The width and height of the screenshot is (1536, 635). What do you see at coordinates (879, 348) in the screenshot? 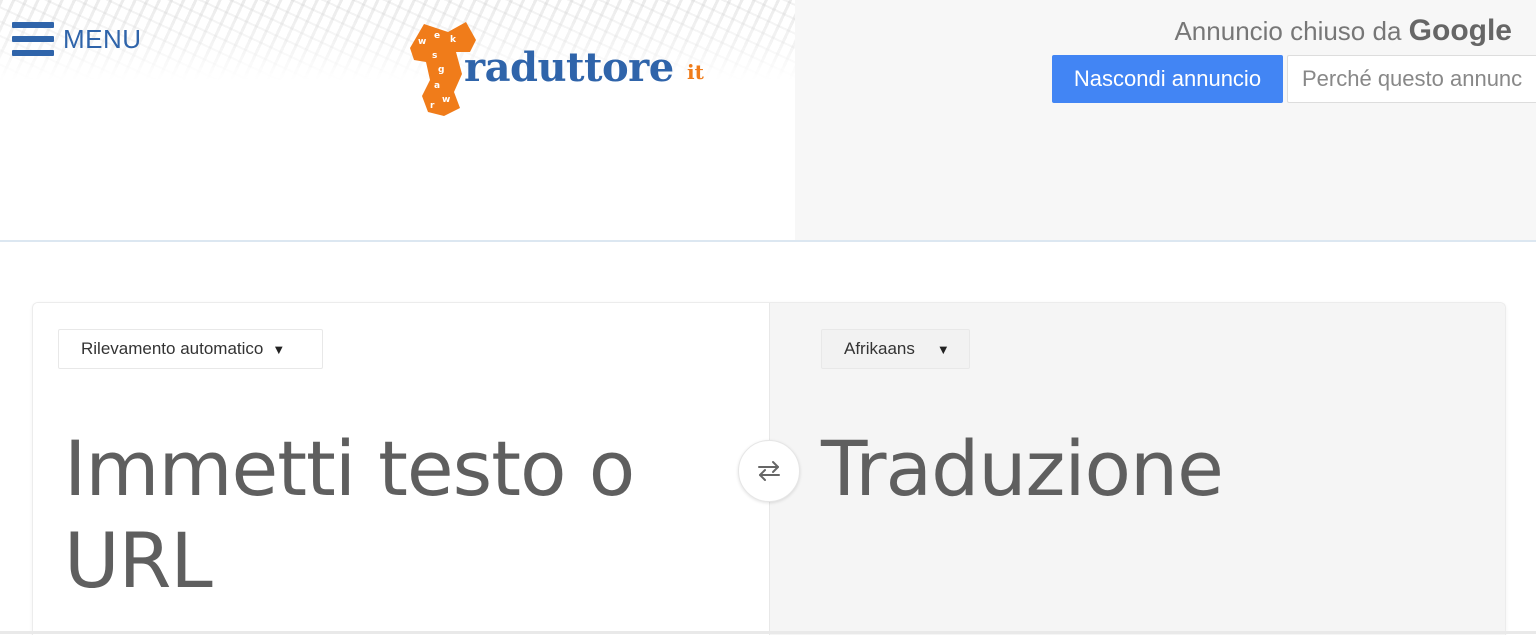
I see `target-language-value: Afrikaans` at bounding box center [879, 348].